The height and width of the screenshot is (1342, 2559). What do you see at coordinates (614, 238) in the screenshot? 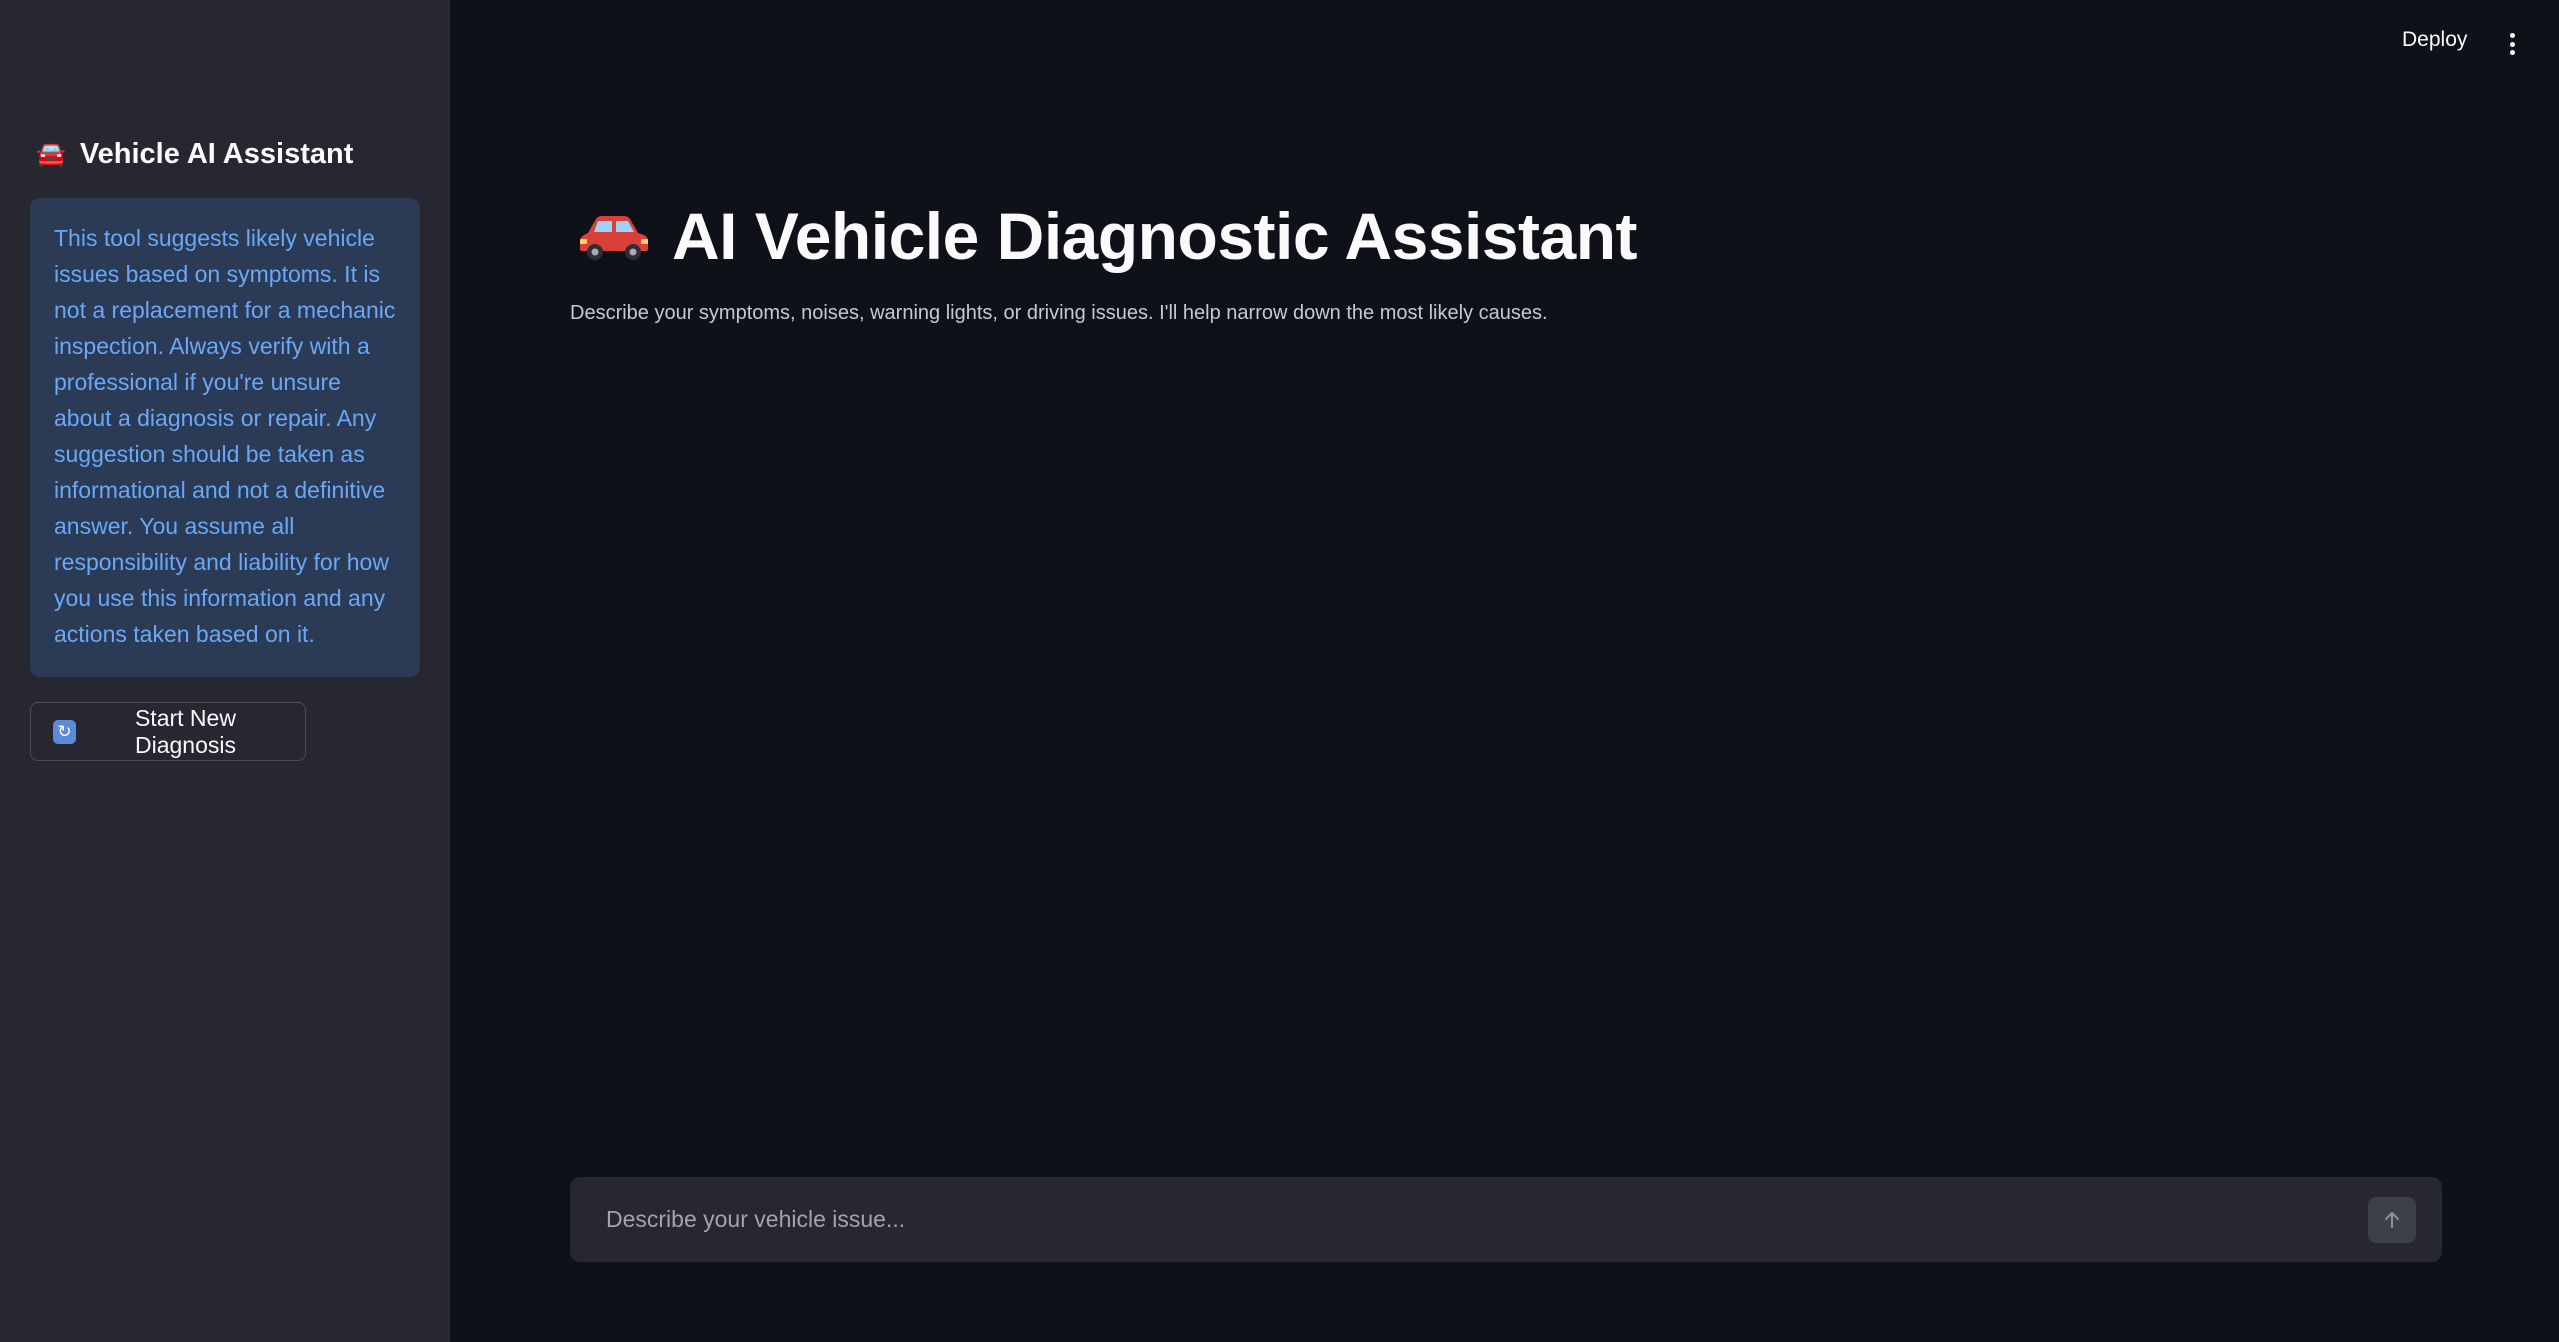
I see `car-icon` at bounding box center [614, 238].